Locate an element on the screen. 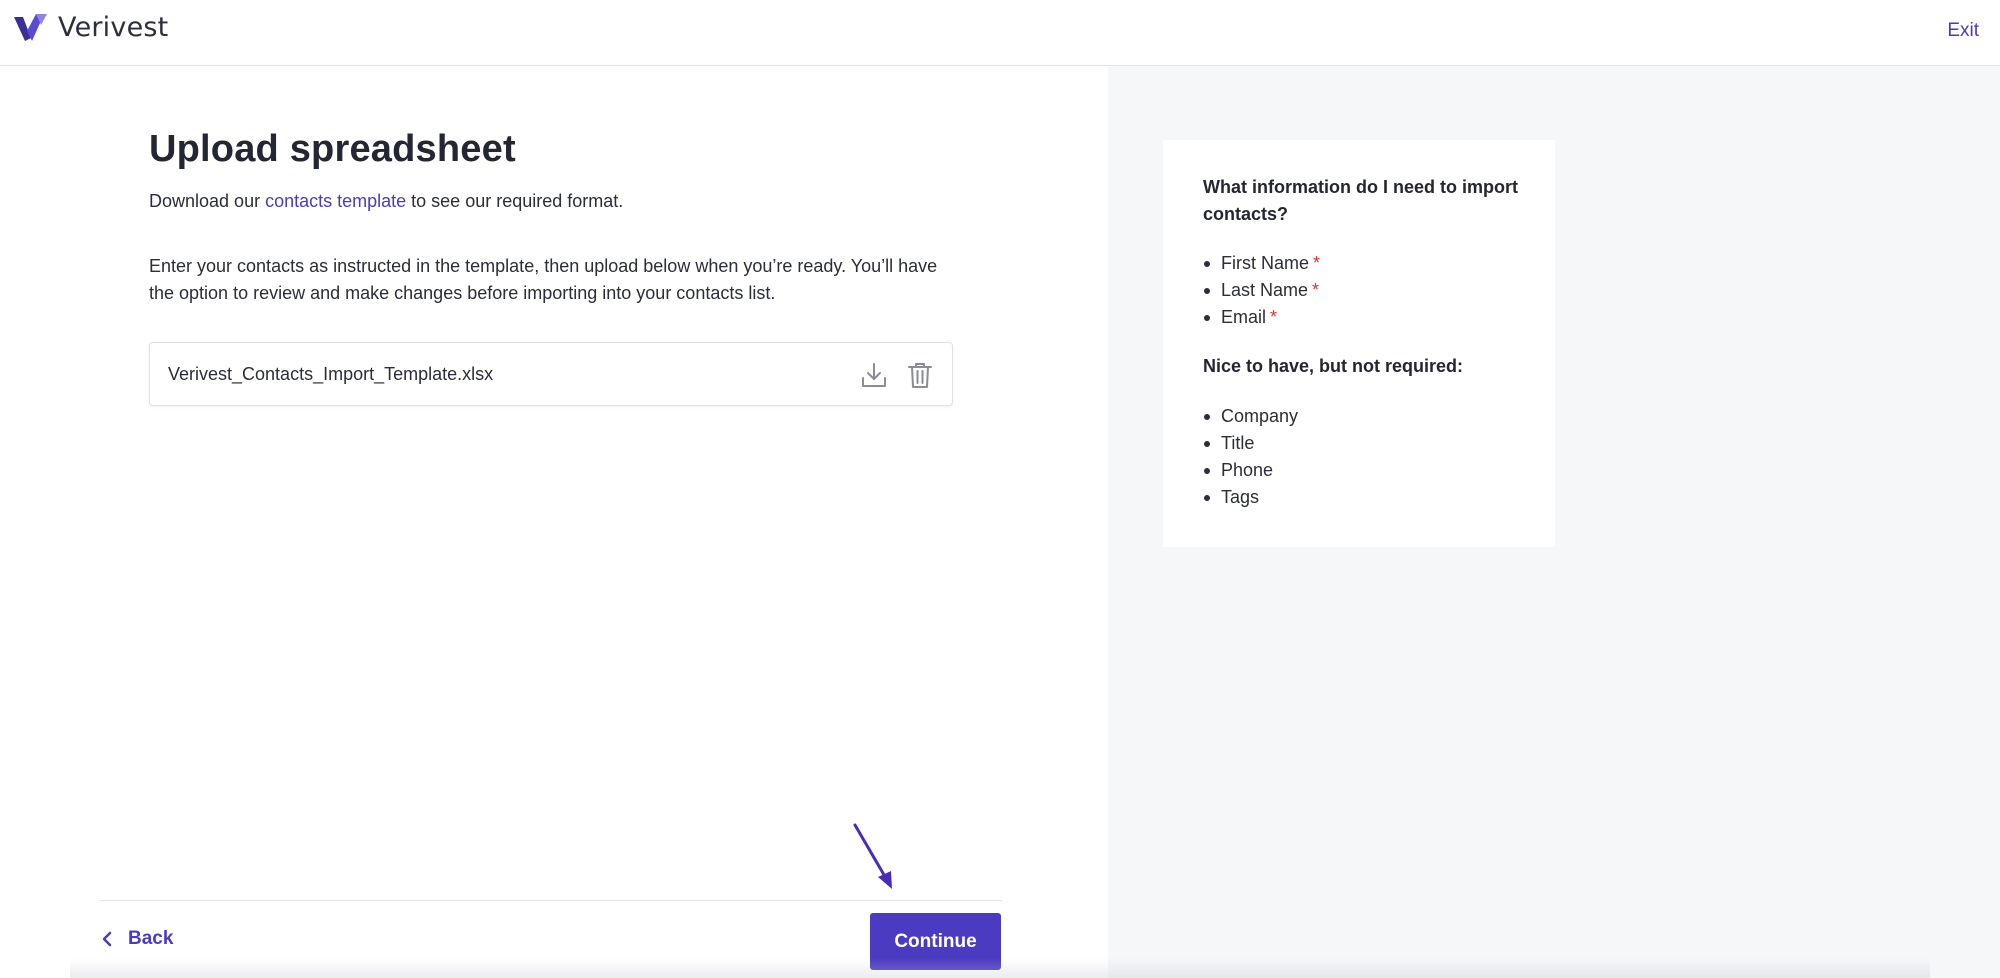  page-title: Upload spreadsheet is located at coordinates (332, 149).